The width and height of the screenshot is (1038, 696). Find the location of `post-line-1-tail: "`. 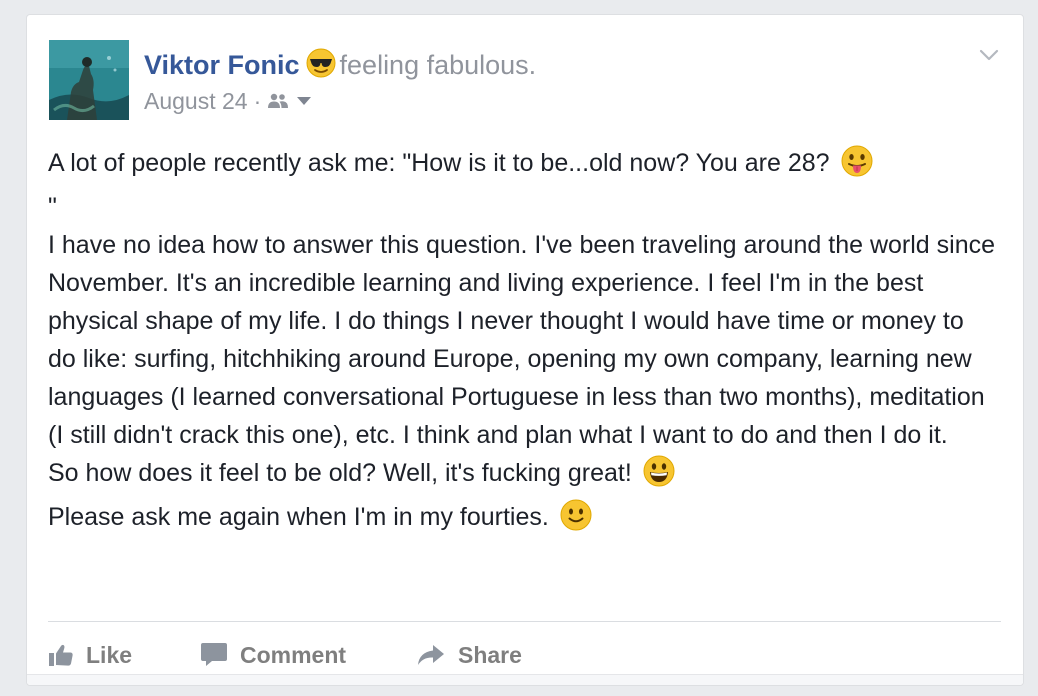

post-line-1-tail: " is located at coordinates (52, 207).